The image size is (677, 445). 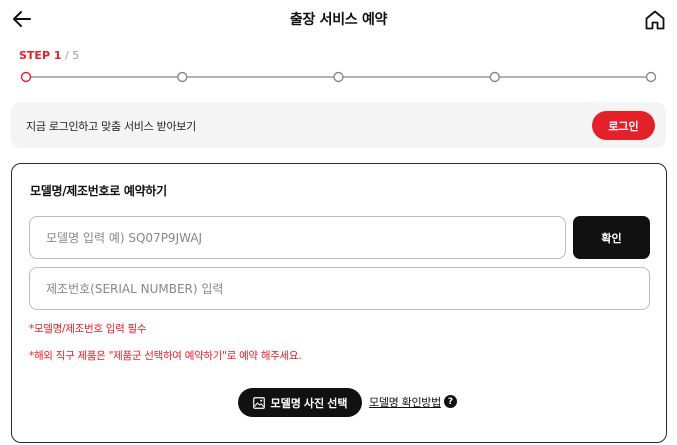 I want to click on home-icon, so click(x=655, y=20).